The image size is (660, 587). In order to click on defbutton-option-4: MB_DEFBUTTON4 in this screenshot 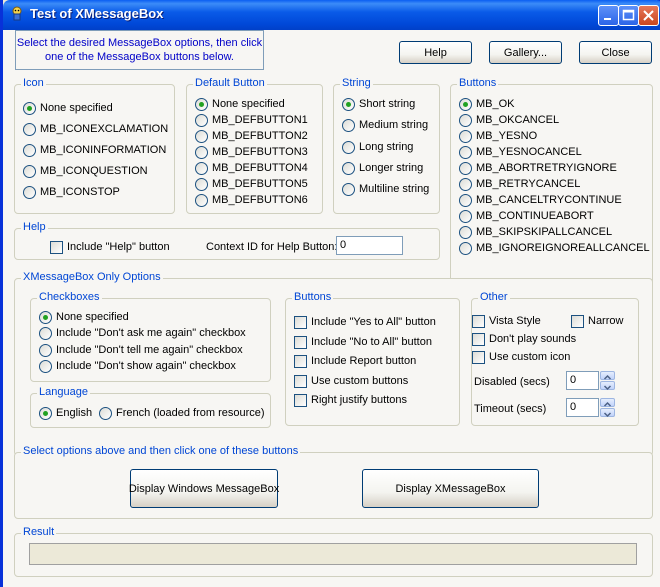, I will do `click(251, 168)`.